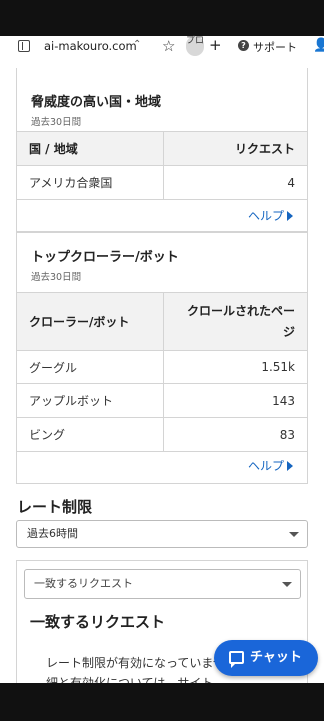  Describe the element at coordinates (24, 46) in the screenshot. I see `sidebar-toggle-icon` at that location.